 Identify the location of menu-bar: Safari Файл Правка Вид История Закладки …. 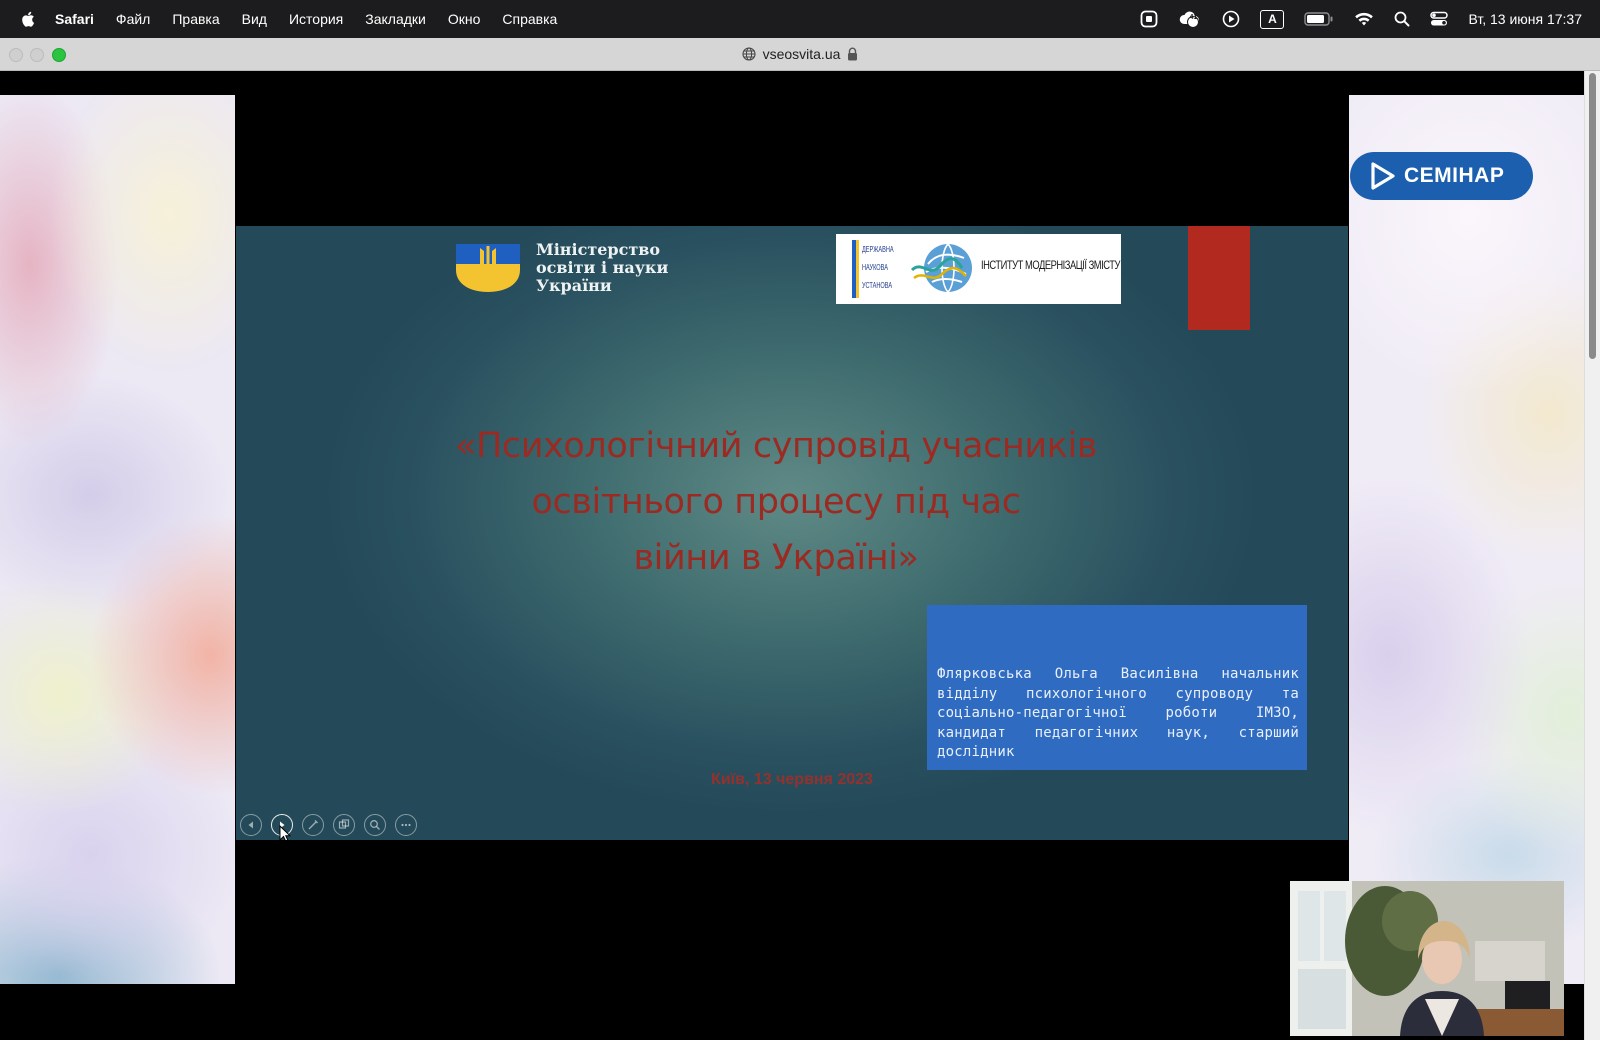
(800, 19).